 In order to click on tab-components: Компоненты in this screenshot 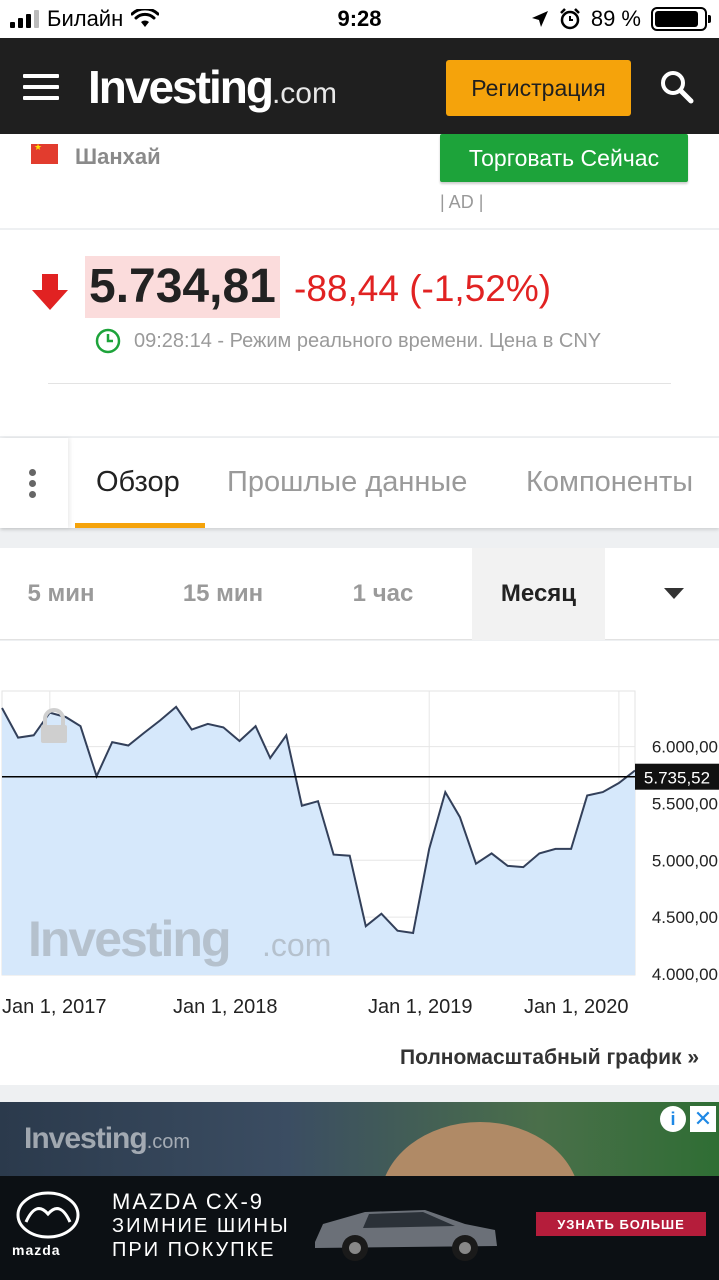, I will do `click(609, 482)`.